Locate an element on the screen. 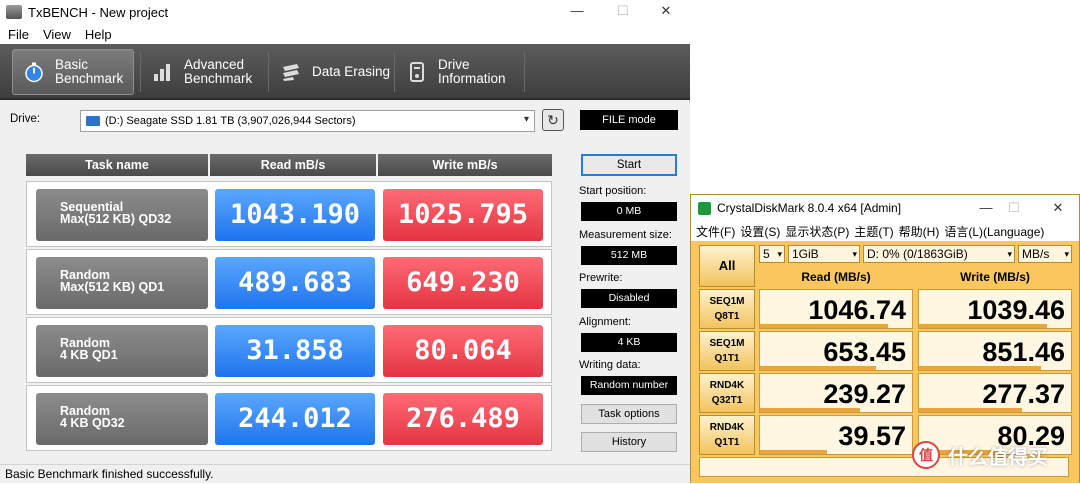 The height and width of the screenshot is (484, 1080). task-name: Random Max(512 KB) QD1 is located at coordinates (122, 283).